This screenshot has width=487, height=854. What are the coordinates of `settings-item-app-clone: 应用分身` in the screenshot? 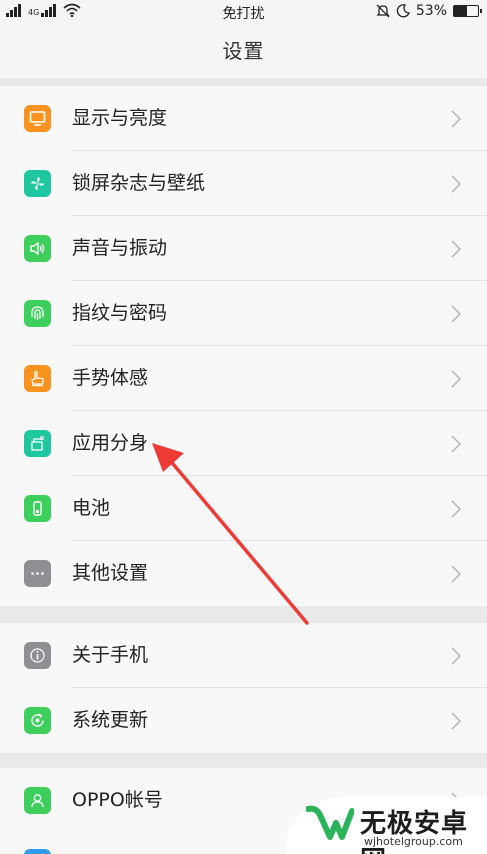 It's located at (243, 443).